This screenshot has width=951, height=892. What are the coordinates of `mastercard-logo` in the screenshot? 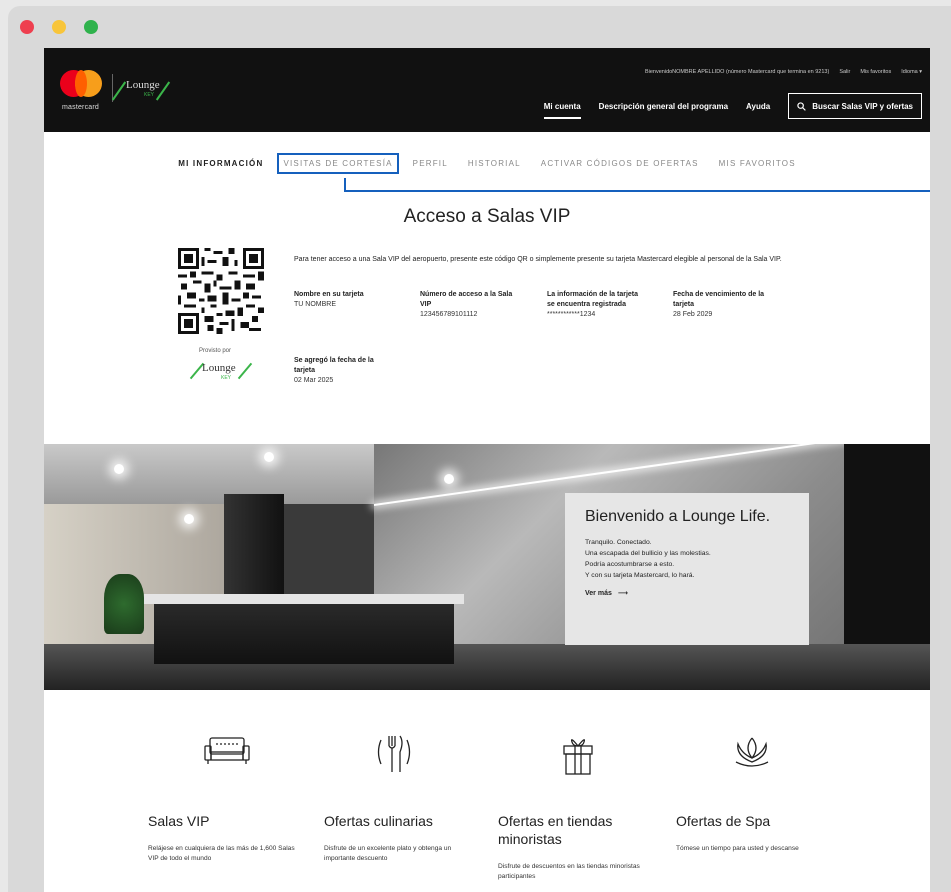 It's located at (82, 86).